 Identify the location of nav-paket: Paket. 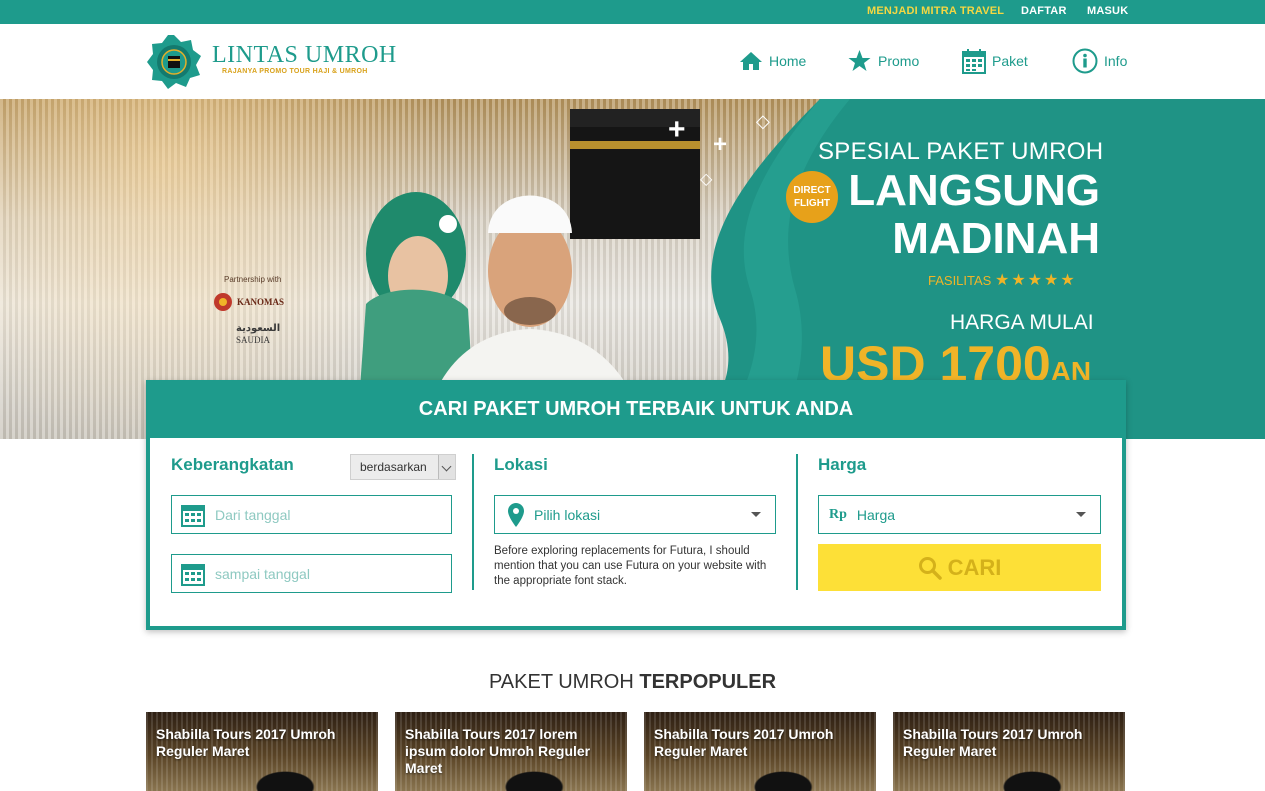
(995, 61).